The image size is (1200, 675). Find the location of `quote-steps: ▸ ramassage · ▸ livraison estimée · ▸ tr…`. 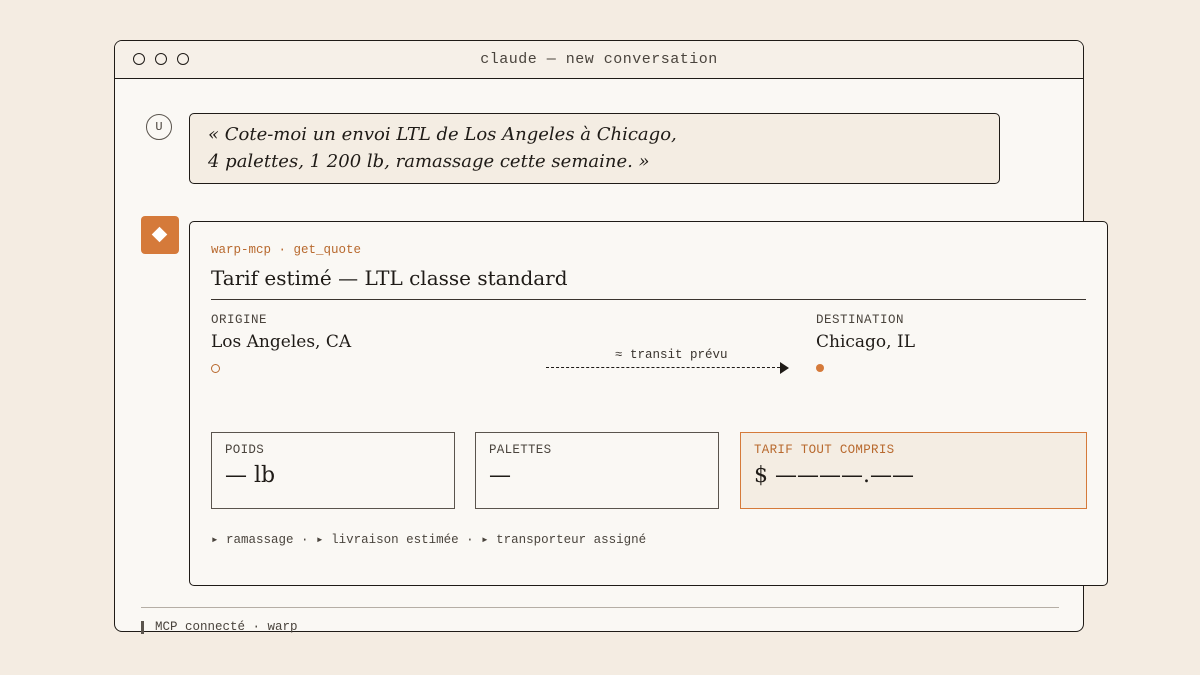

quote-steps: ▸ ramassage · ▸ livraison estimée · ▸ tr… is located at coordinates (429, 540).